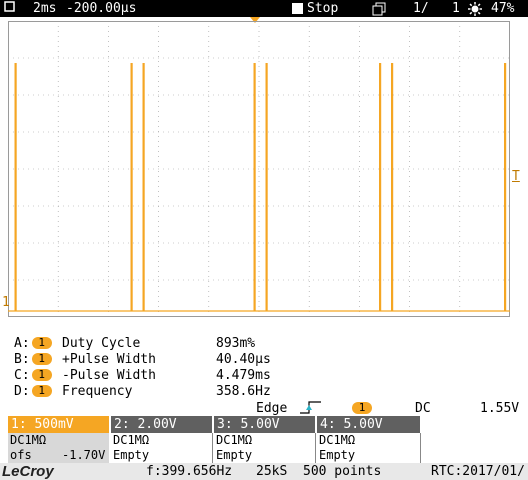 The width and height of the screenshot is (528, 480). What do you see at coordinates (234, 440) in the screenshot?
I see `channel-3-coupling: DC1MΩ` at bounding box center [234, 440].